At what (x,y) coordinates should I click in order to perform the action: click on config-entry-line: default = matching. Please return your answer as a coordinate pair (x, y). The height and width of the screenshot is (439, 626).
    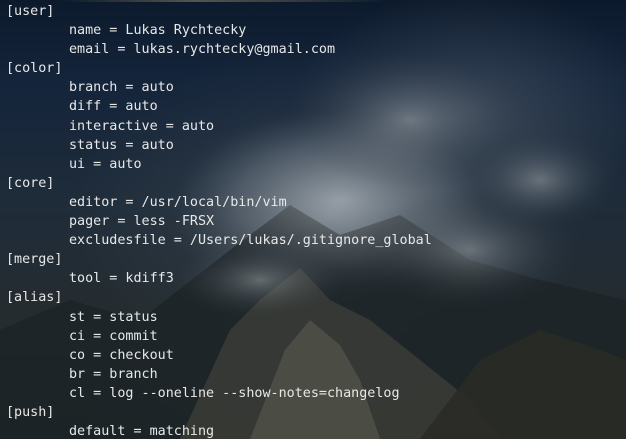
    Looking at the image, I should click on (142, 431).